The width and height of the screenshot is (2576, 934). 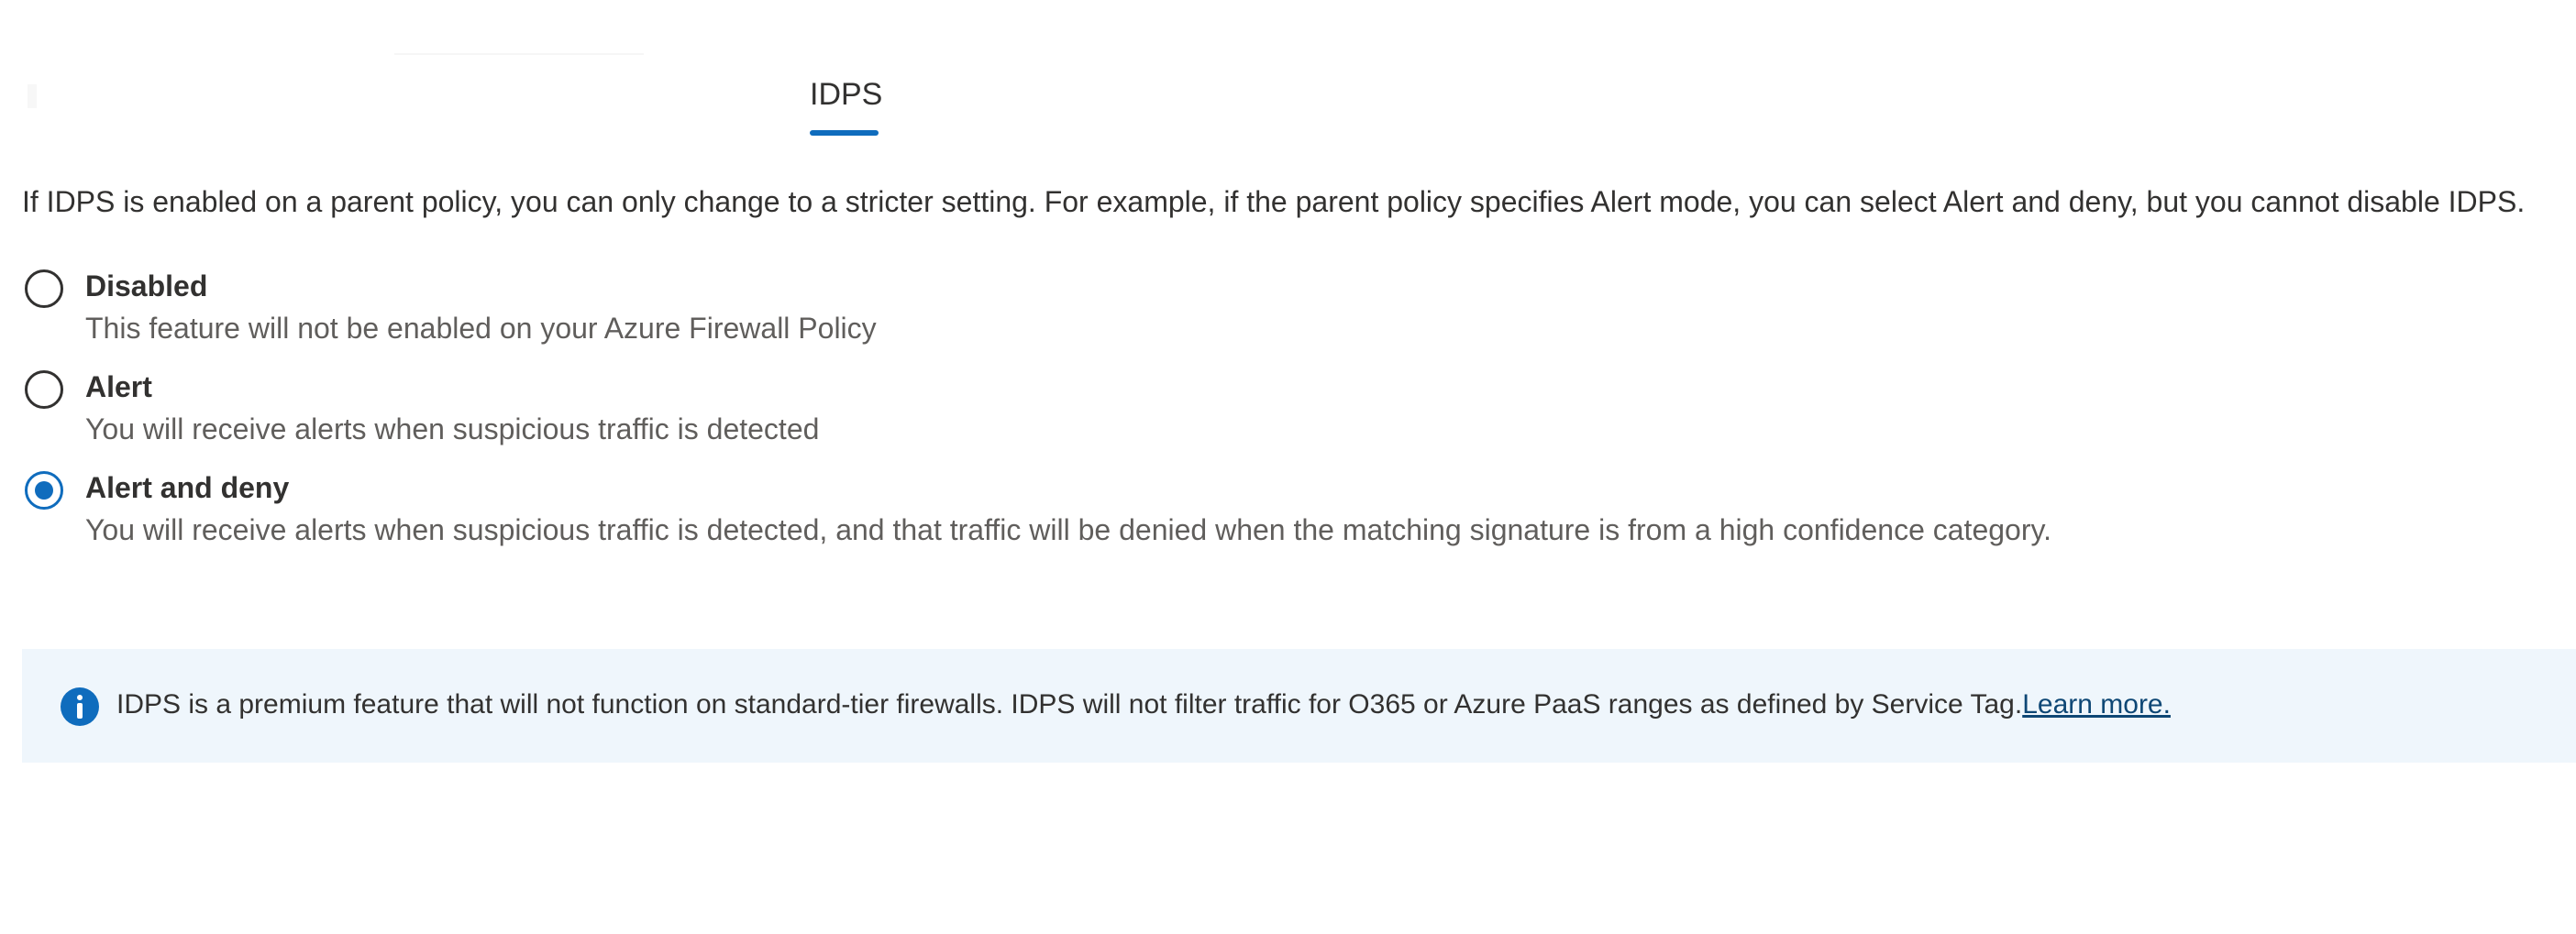 What do you see at coordinates (519, 54) in the screenshot?
I see `faded-divider` at bounding box center [519, 54].